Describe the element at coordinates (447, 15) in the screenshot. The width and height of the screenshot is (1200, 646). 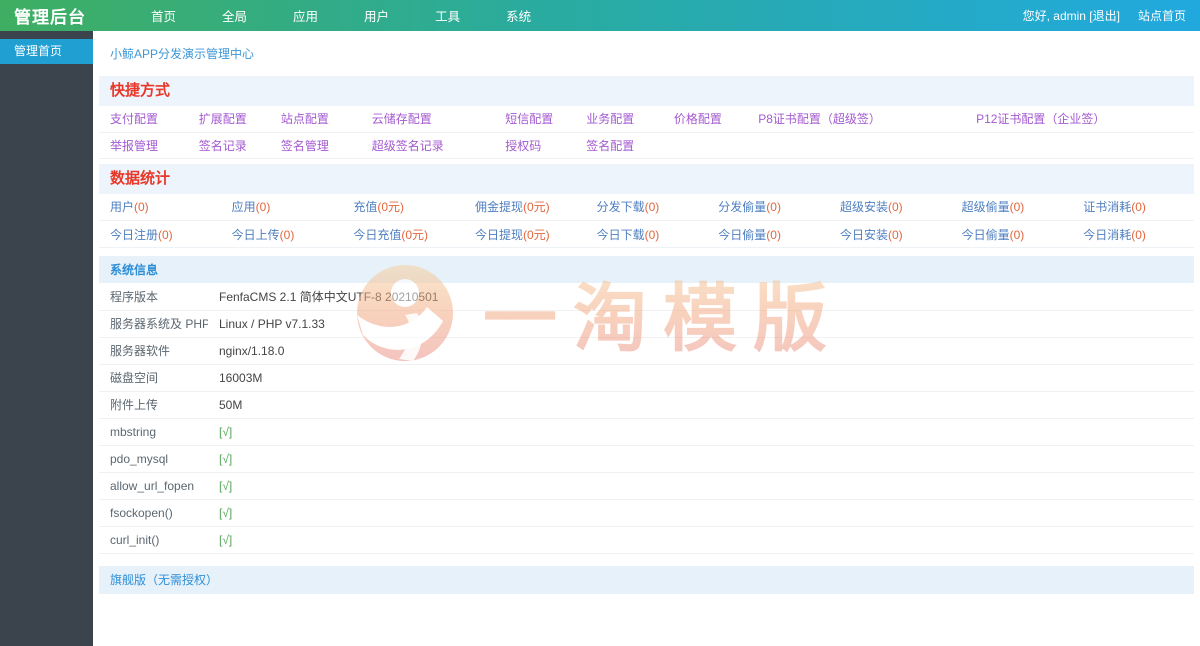
I see `nav-tools: 工具` at that location.